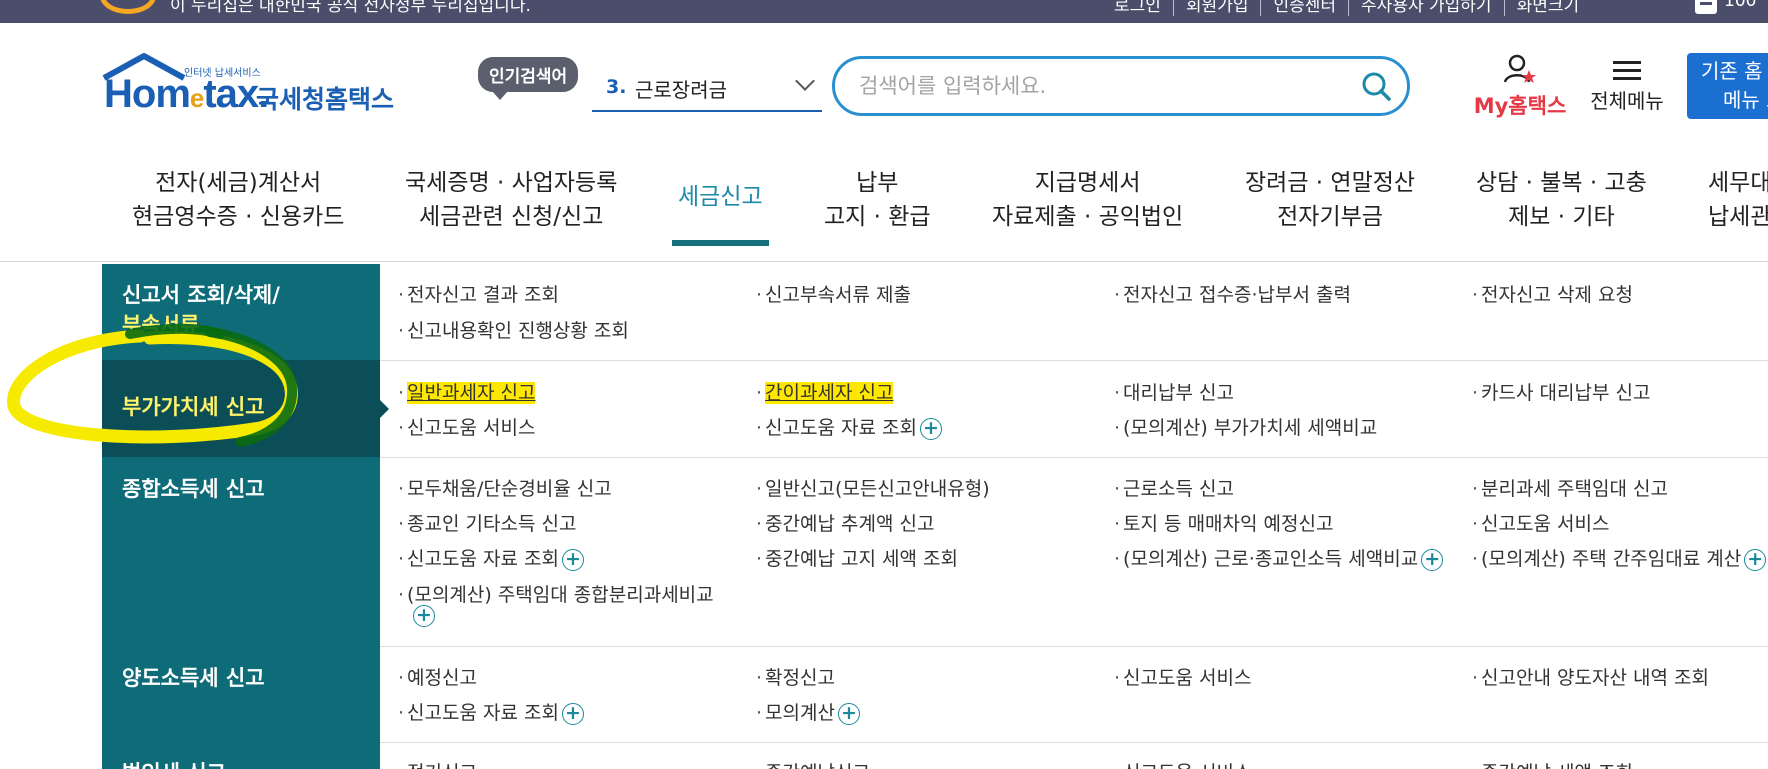 The height and width of the screenshot is (769, 1768). I want to click on nav-tax-filing: 세금신고, so click(720, 197).